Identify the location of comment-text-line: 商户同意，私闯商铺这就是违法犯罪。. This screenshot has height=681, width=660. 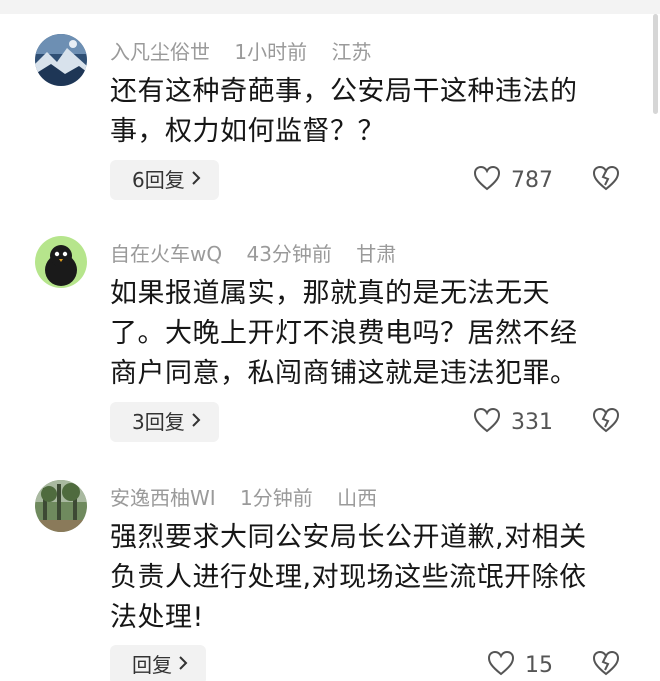
(344, 373).